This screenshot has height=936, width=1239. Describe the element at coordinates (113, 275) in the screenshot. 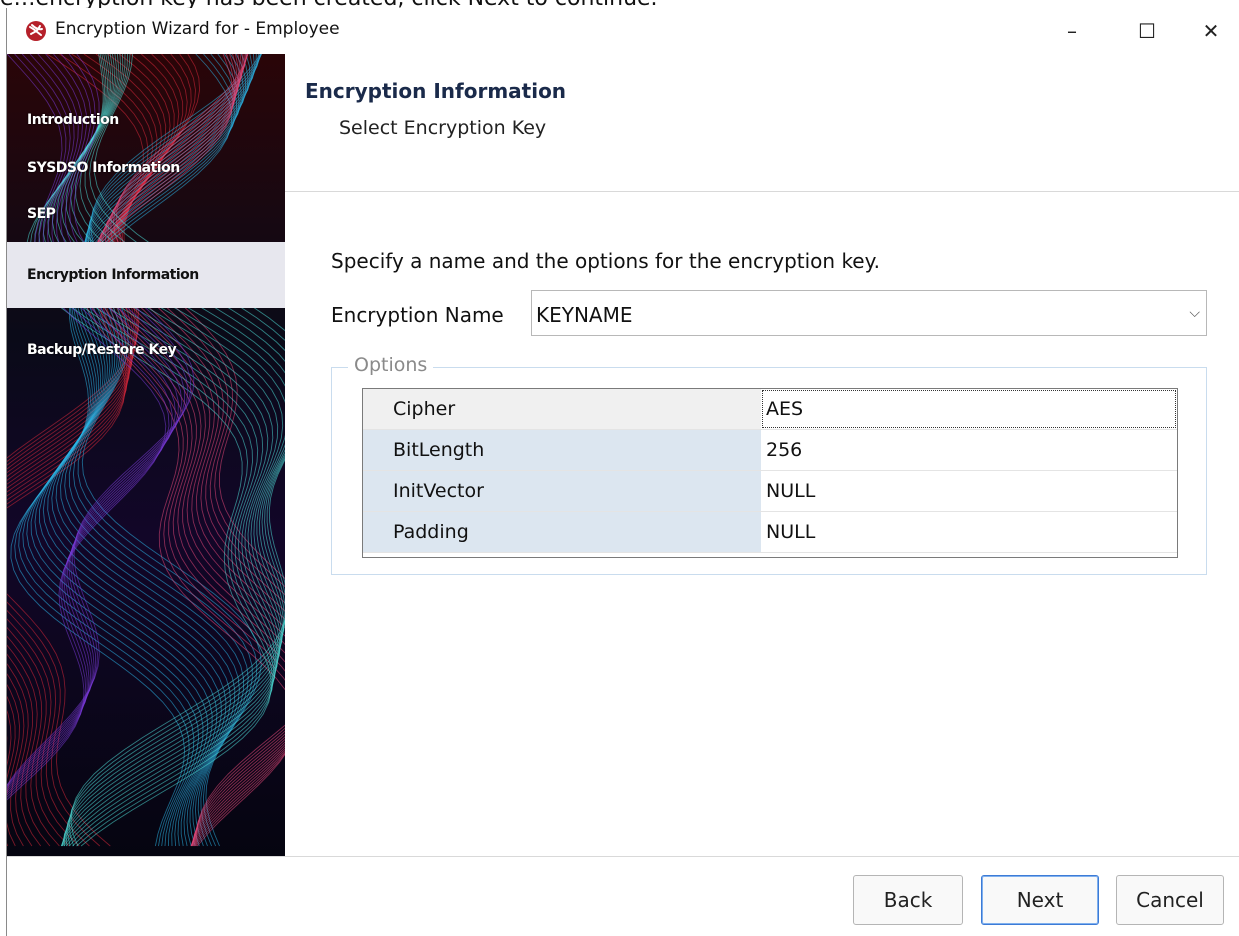

I see `sidebar-item-label: Encryption Information` at that location.